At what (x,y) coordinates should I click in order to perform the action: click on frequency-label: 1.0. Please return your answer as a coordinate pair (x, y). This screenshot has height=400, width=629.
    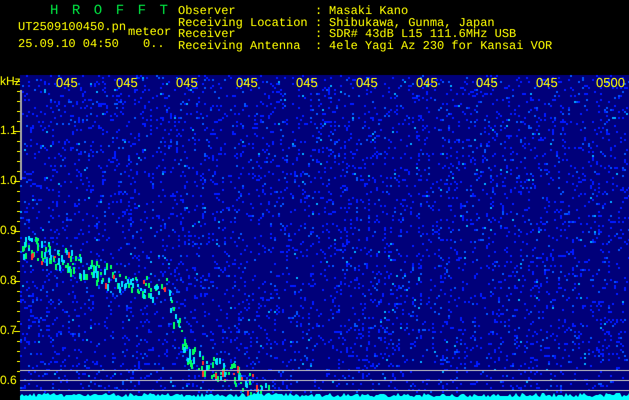
    Looking at the image, I should click on (8, 180).